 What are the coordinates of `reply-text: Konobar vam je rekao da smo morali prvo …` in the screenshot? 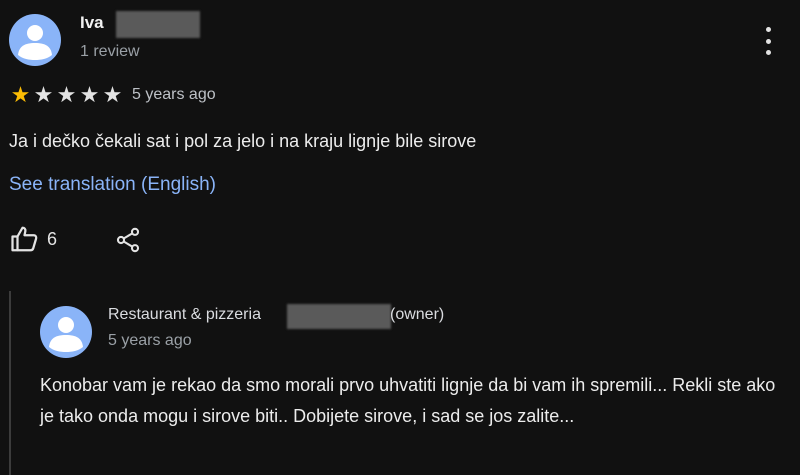 It's located at (408, 400).